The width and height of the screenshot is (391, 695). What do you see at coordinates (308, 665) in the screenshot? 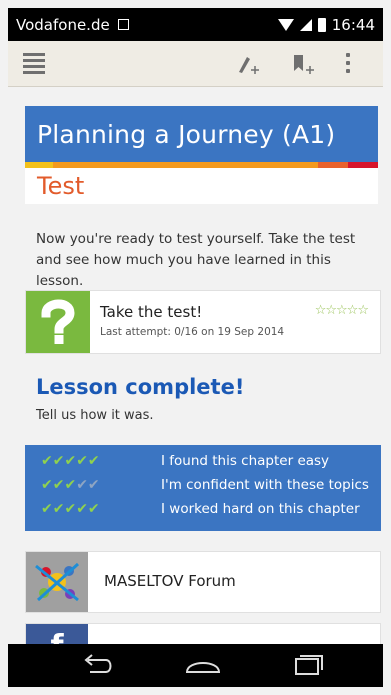
I see `recent-apps-icon` at bounding box center [308, 665].